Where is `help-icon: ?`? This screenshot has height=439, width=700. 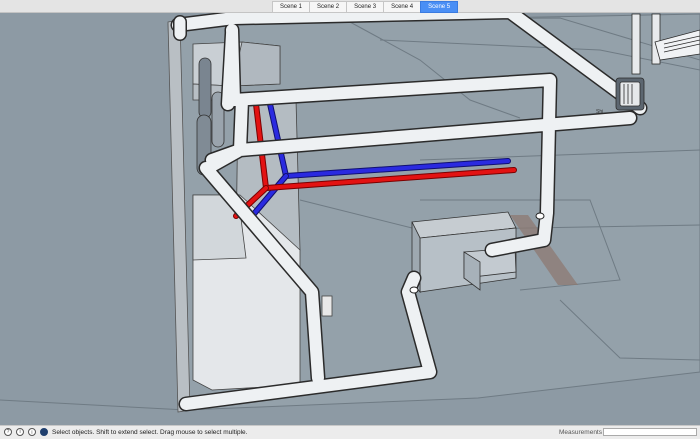
help-icon: ? is located at coordinates (8, 432).